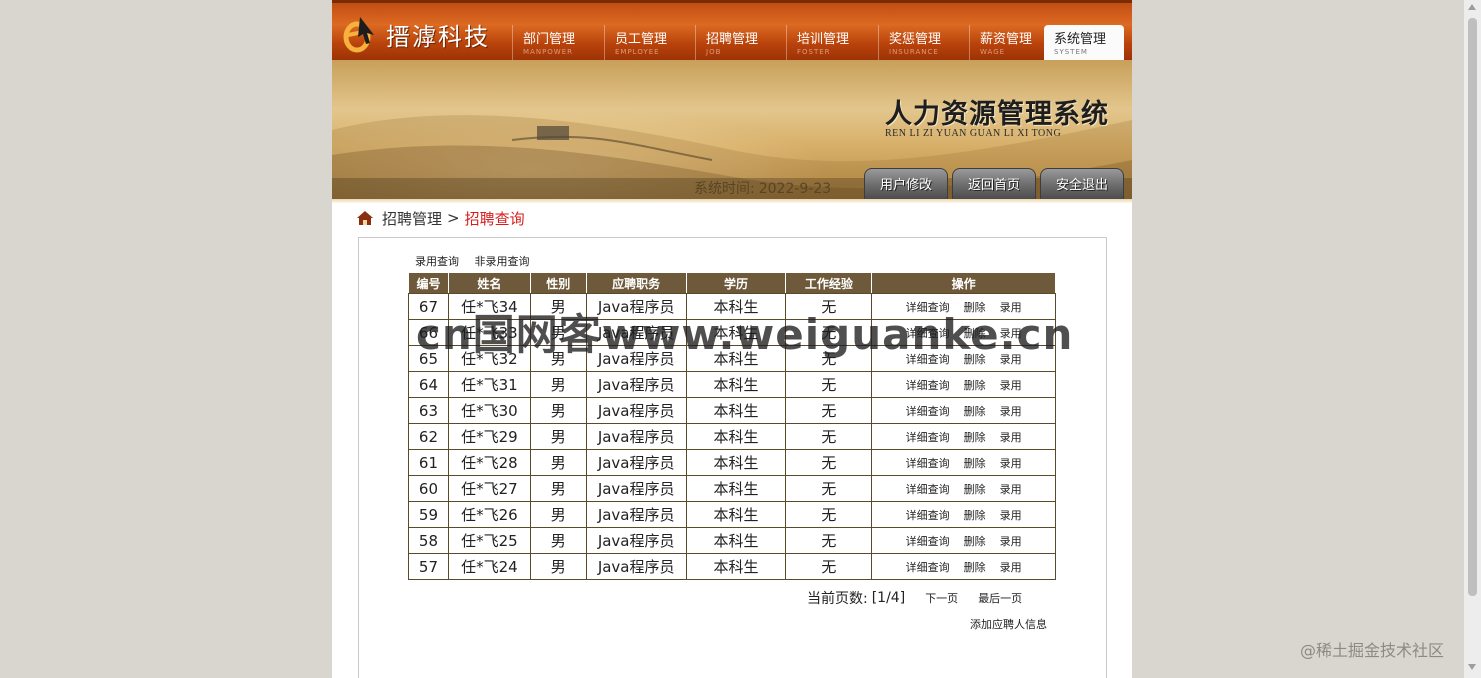  Describe the element at coordinates (837, 599) in the screenshot. I see `current-page-label: 当前页数:` at that location.